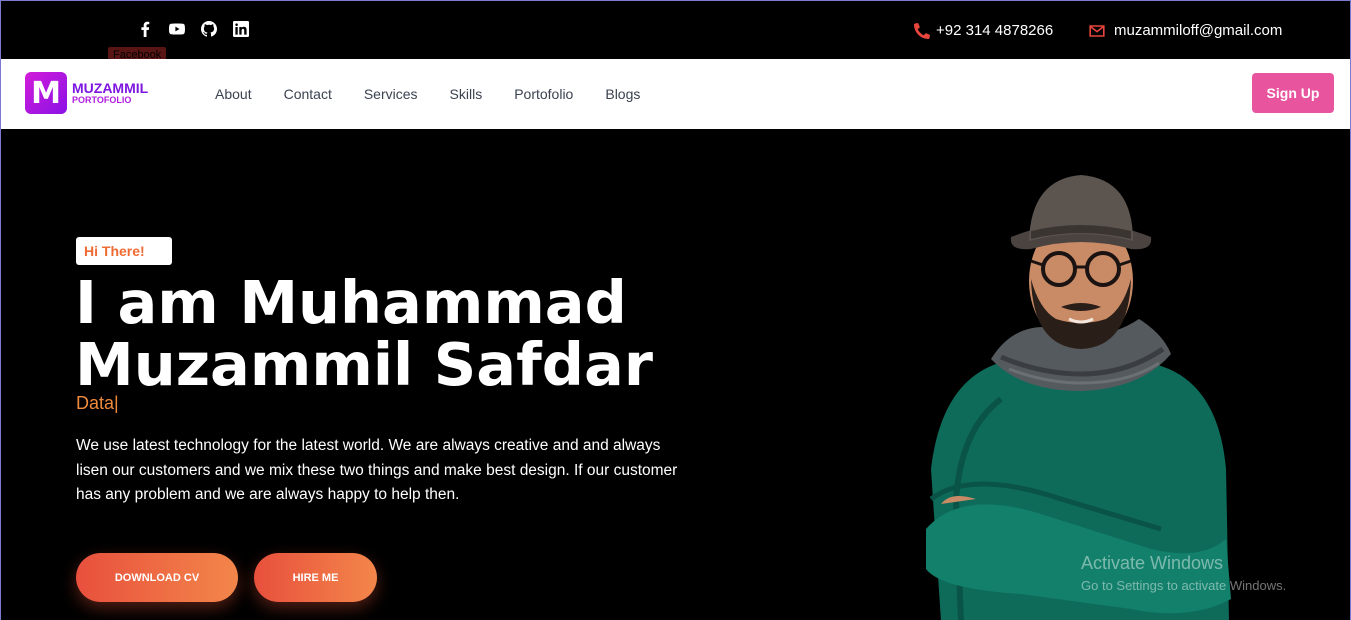 The image size is (1351, 620). Describe the element at coordinates (110, 88) in the screenshot. I see `logo-line1: MUZAMMIL` at that location.